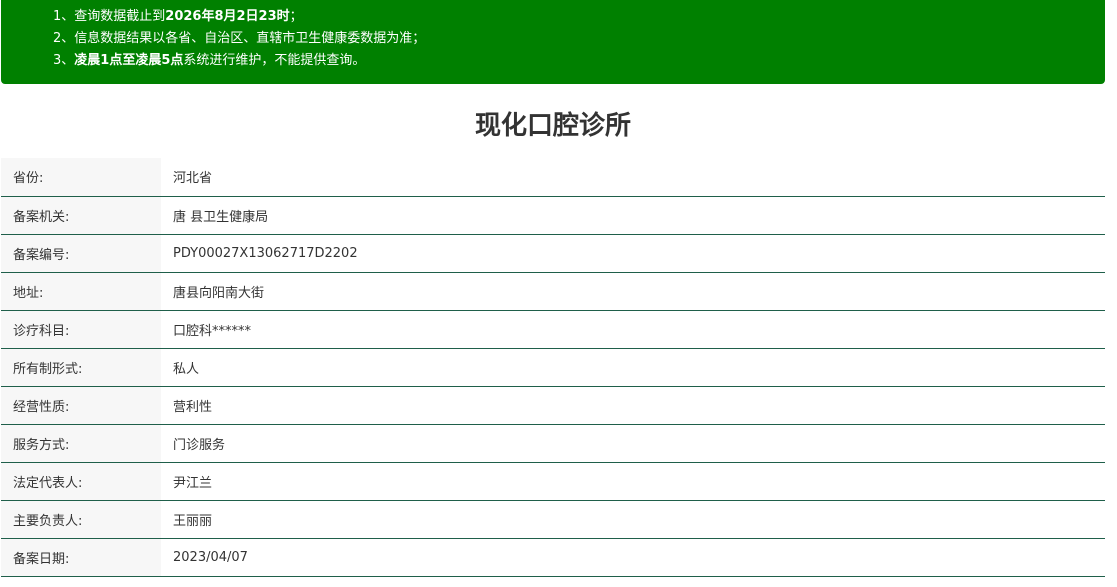 The image size is (1117, 587). Describe the element at coordinates (296, 16) in the screenshot. I see `notice-line-1-suffix: ；` at that location.